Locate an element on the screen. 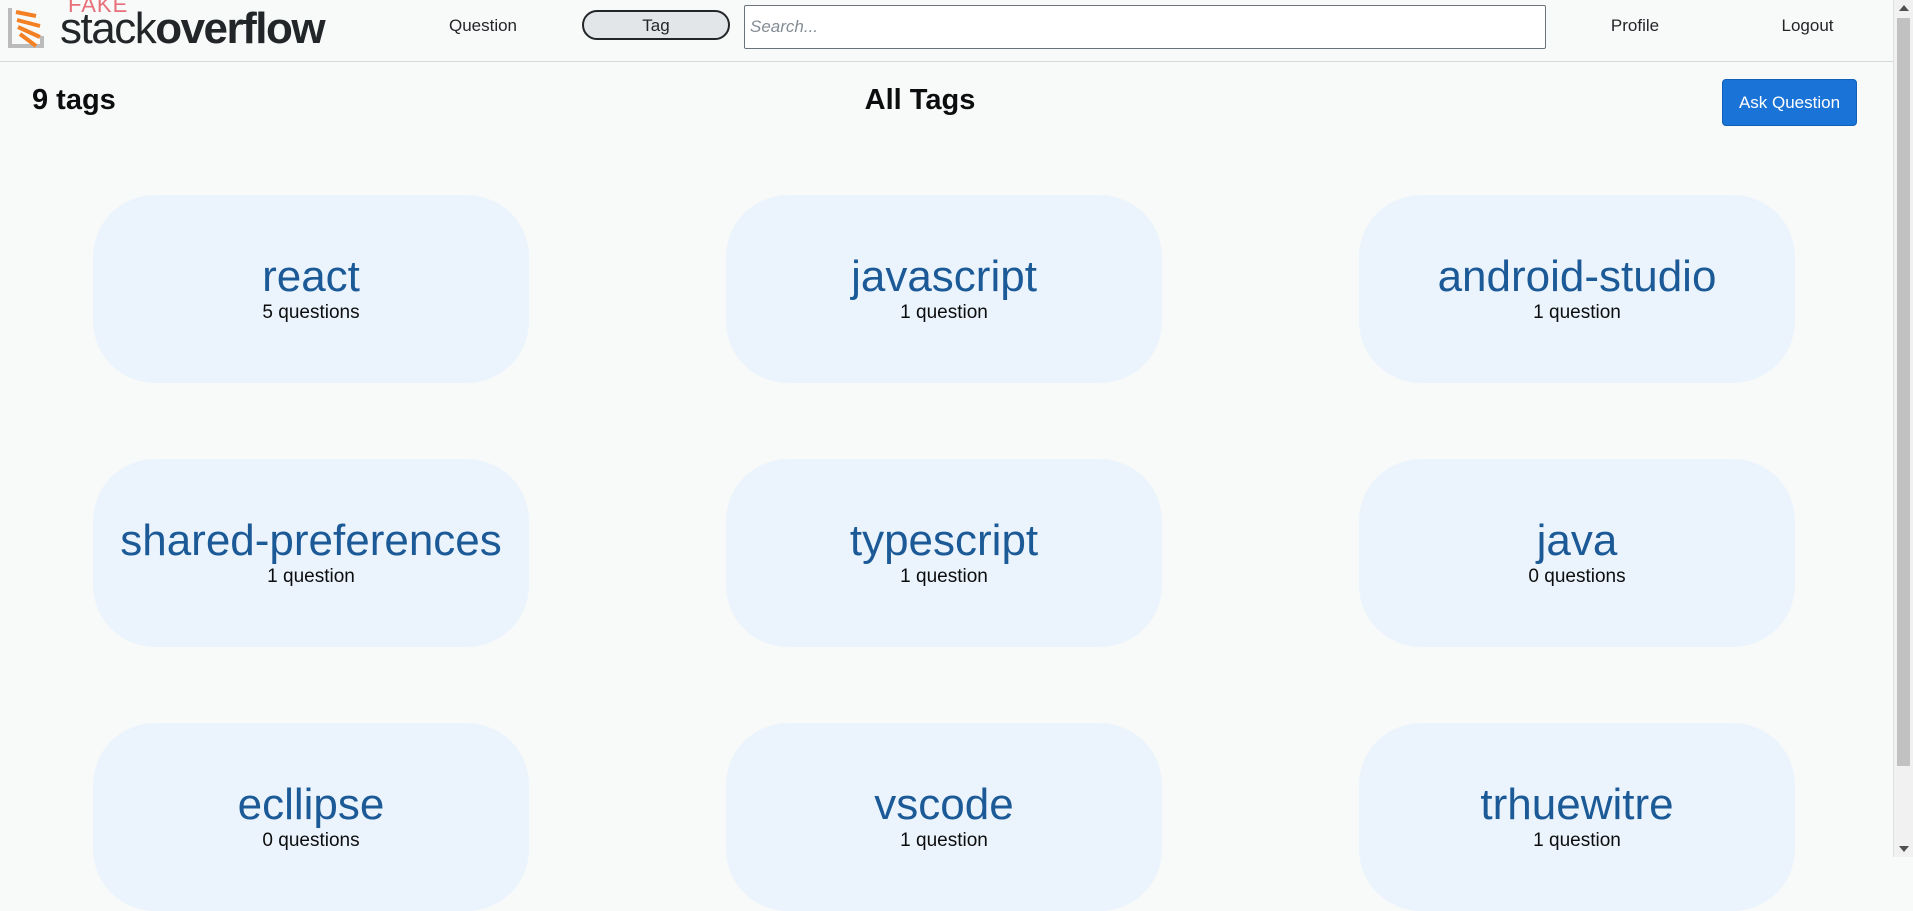  tag-name: trhuewitre is located at coordinates (1577, 805).